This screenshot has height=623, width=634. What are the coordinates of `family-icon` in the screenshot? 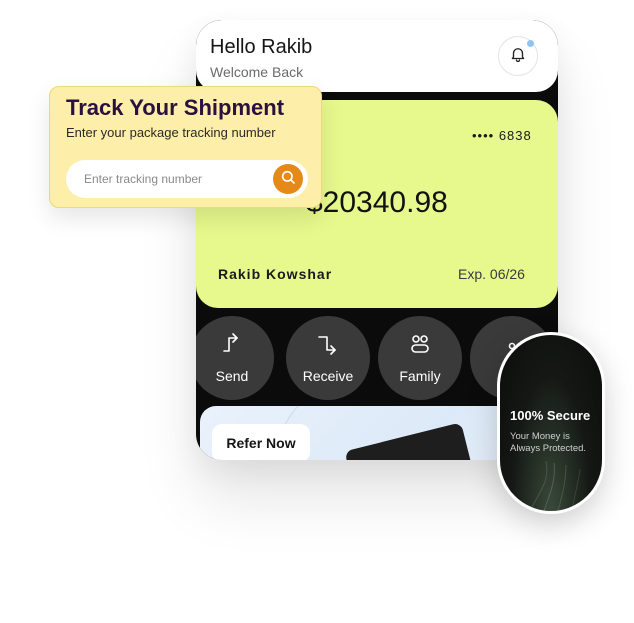 It's located at (420, 346).